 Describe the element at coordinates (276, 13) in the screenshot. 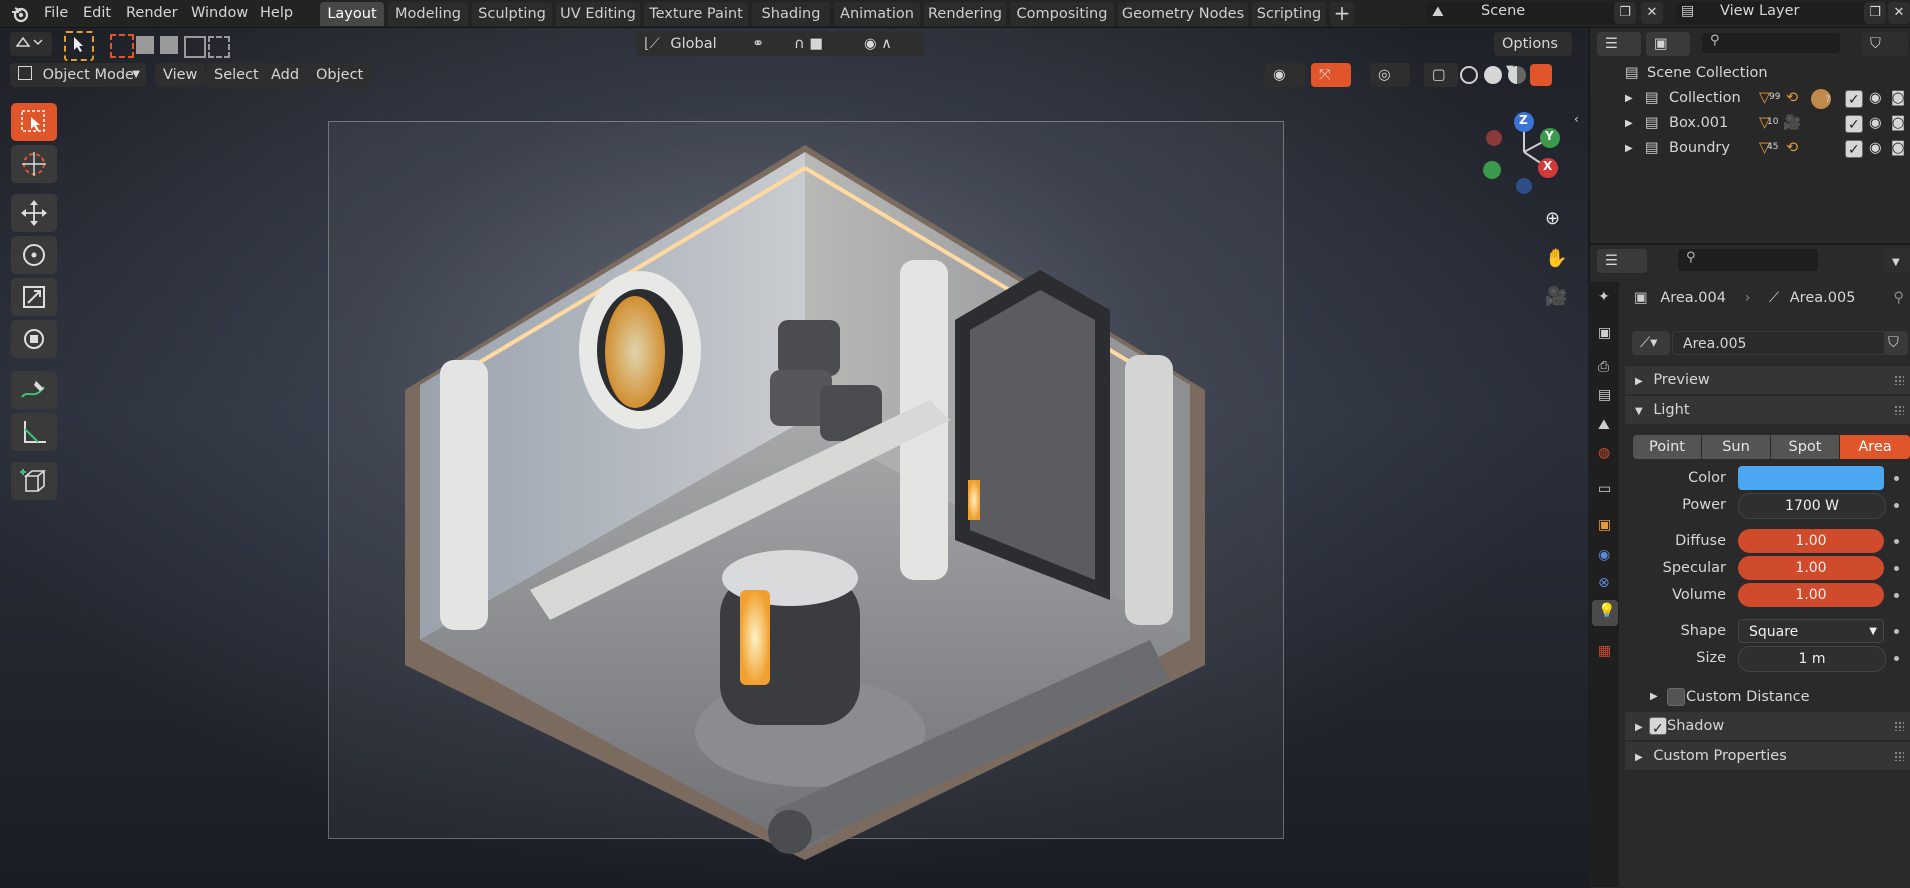

I see `menu-help: Help` at that location.